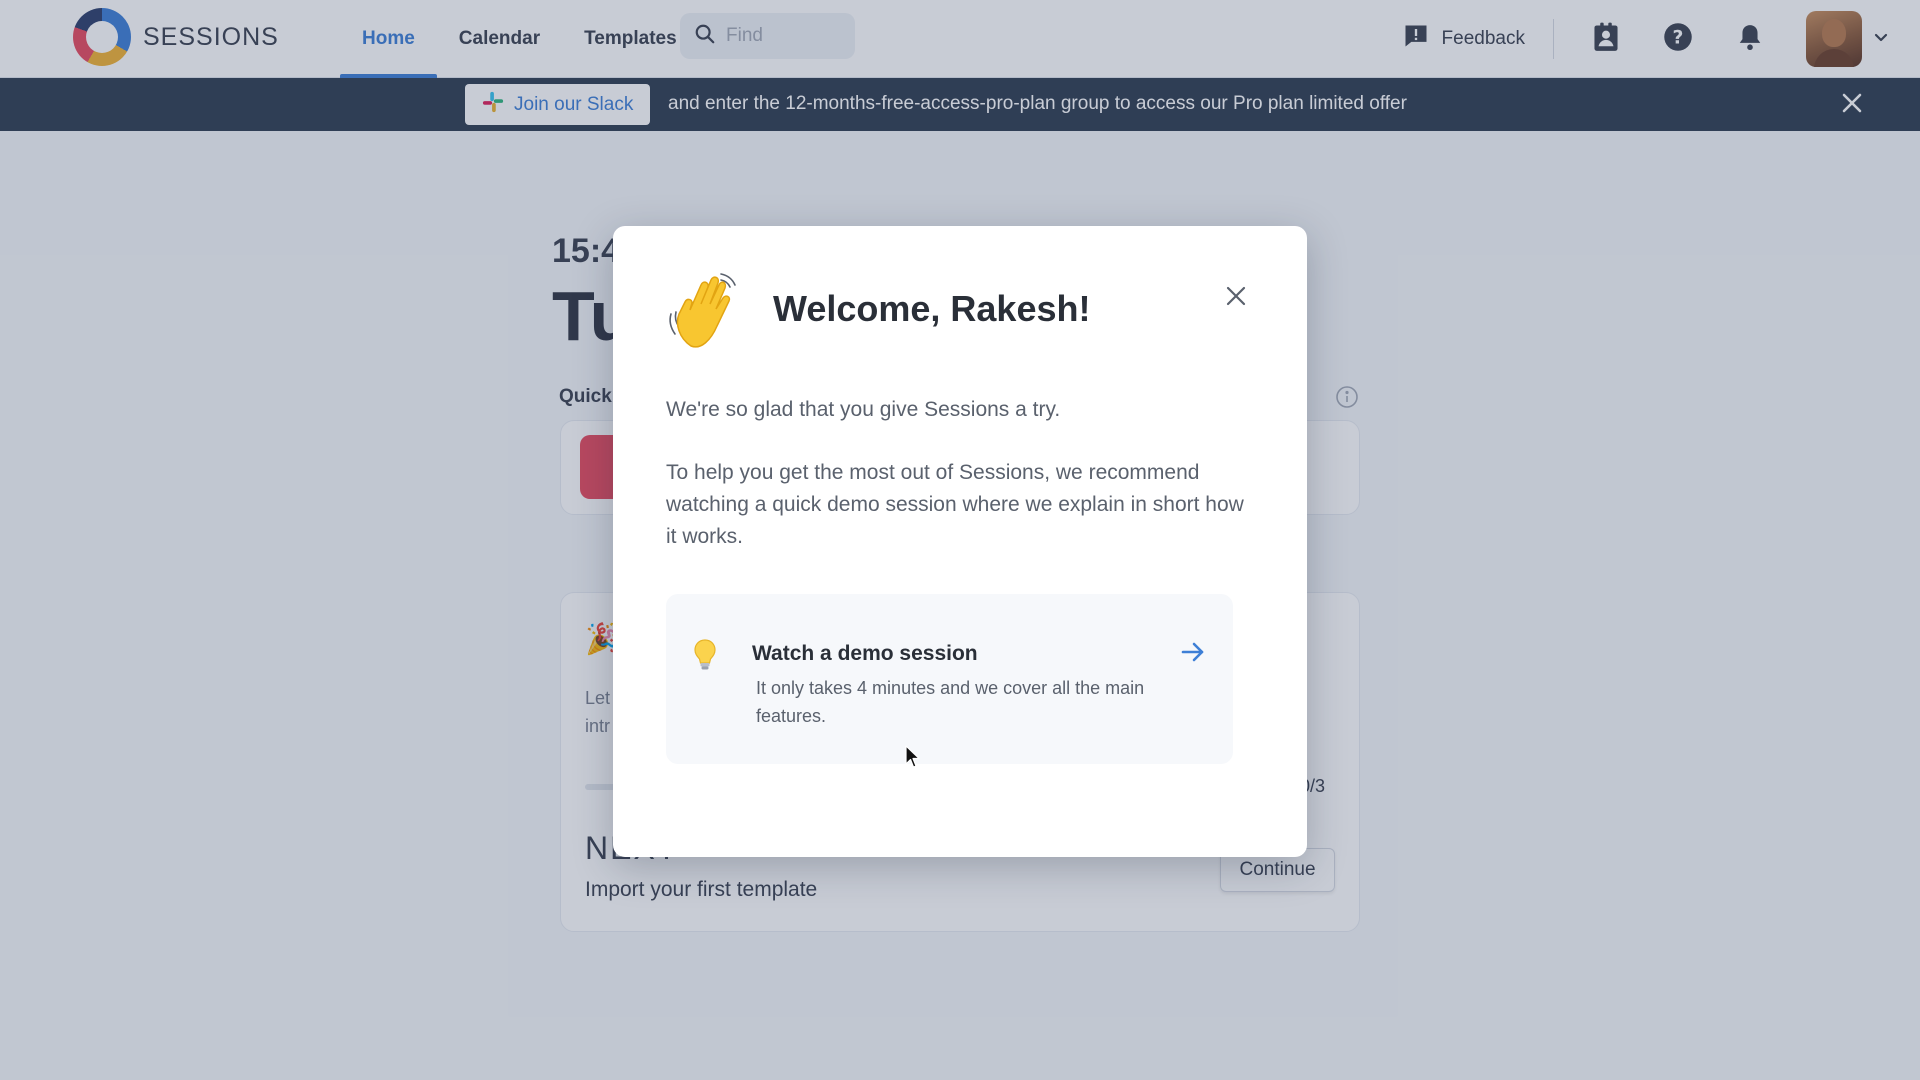  What do you see at coordinates (1193, 654) in the screenshot?
I see `arrow-right-icon` at bounding box center [1193, 654].